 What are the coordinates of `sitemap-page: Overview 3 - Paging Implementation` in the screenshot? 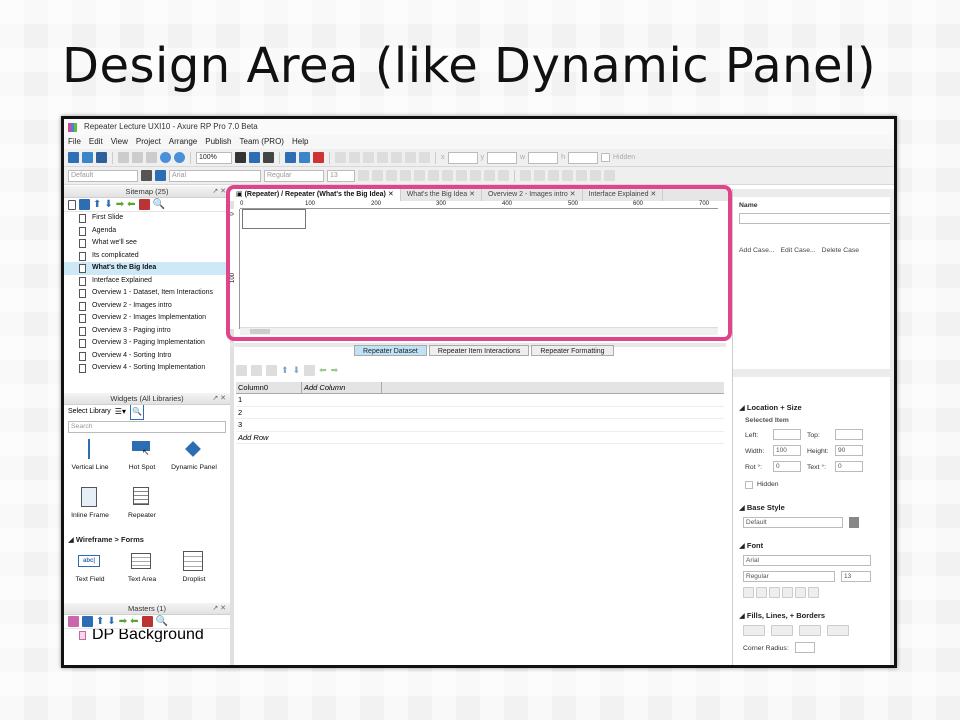 It's located at (147, 343).